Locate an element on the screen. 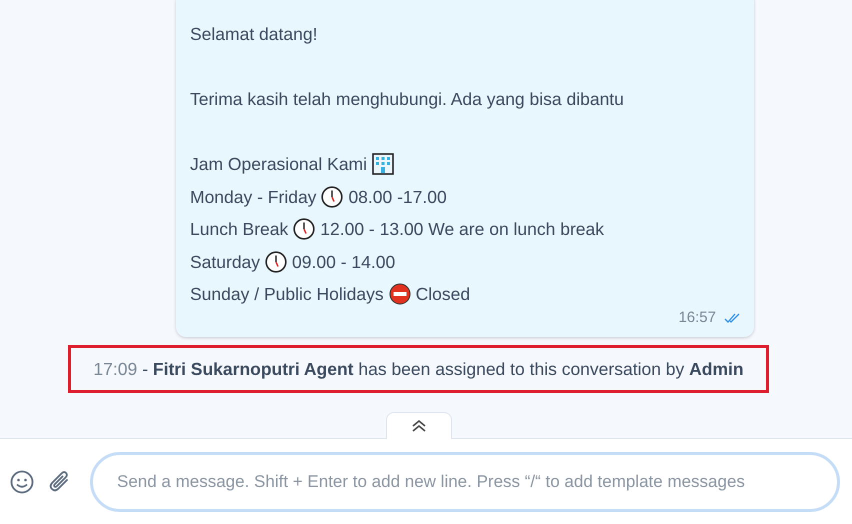 This screenshot has height=524, width=852. chevron-up-icon is located at coordinates (419, 426).